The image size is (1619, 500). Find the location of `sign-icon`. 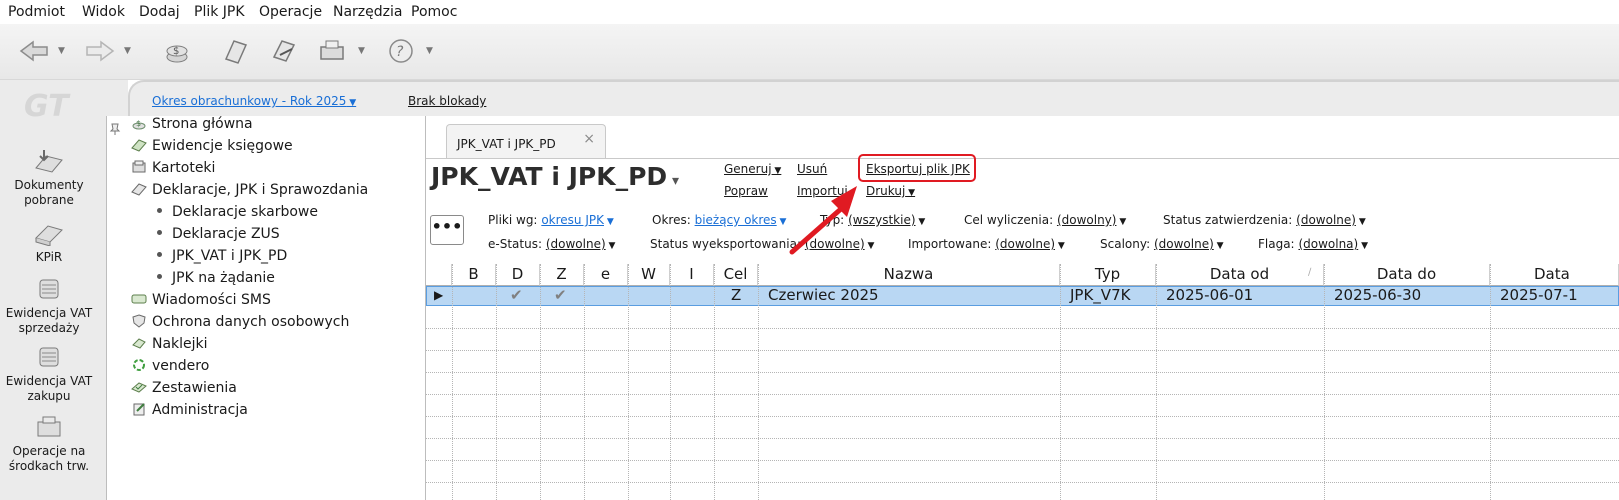

sign-icon is located at coordinates (285, 51).